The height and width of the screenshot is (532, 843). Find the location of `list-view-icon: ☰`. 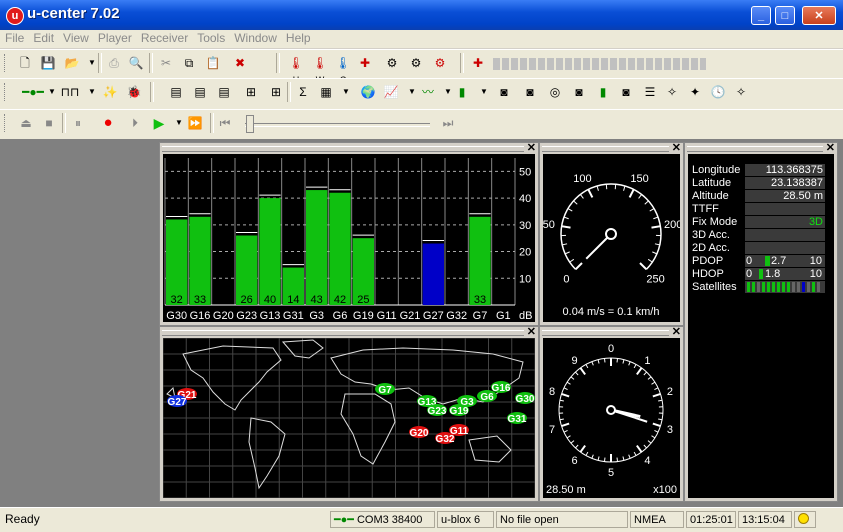

list-view-icon: ☰ is located at coordinates (650, 92).